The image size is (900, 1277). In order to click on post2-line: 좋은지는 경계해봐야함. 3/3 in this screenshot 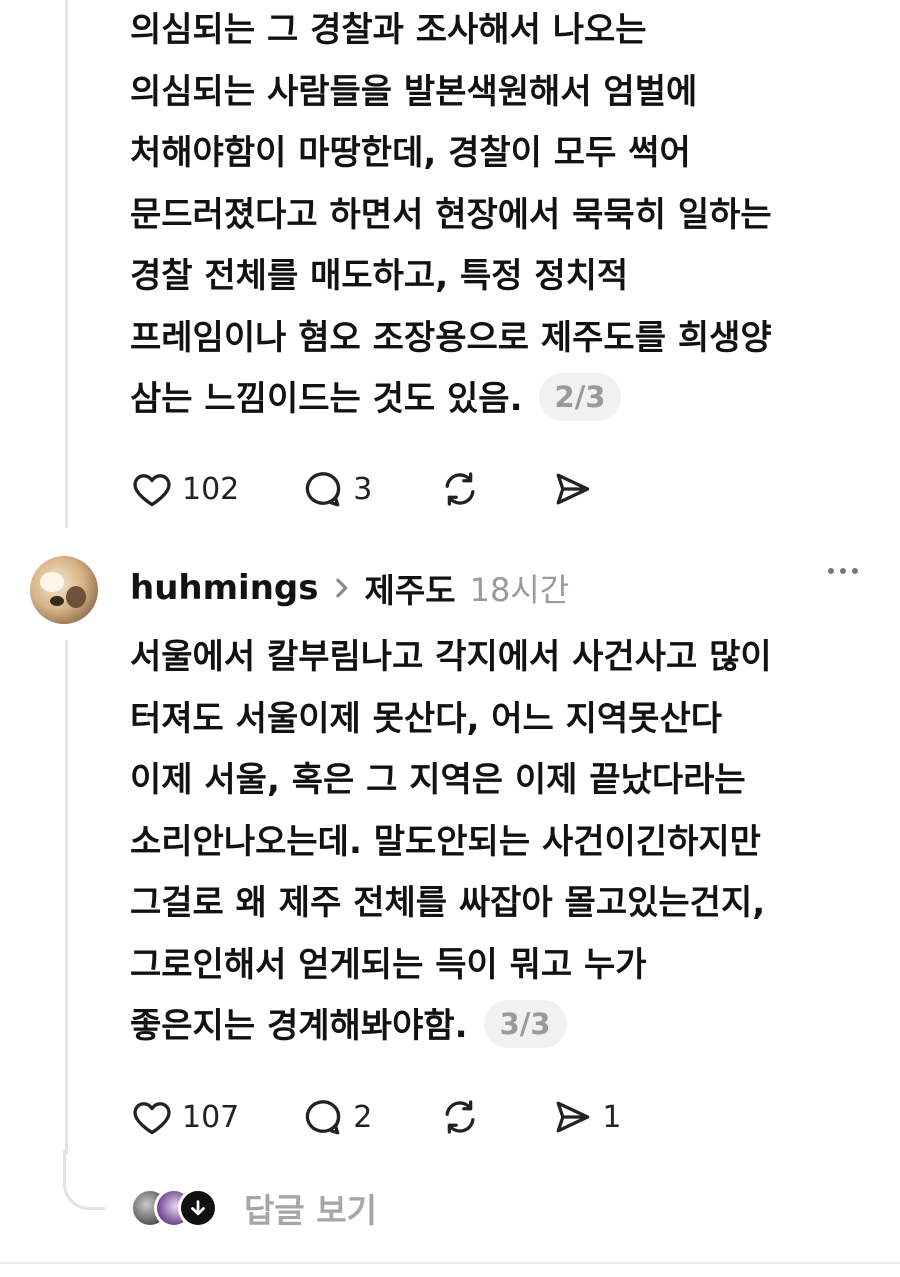, I will do `click(505, 1027)`.